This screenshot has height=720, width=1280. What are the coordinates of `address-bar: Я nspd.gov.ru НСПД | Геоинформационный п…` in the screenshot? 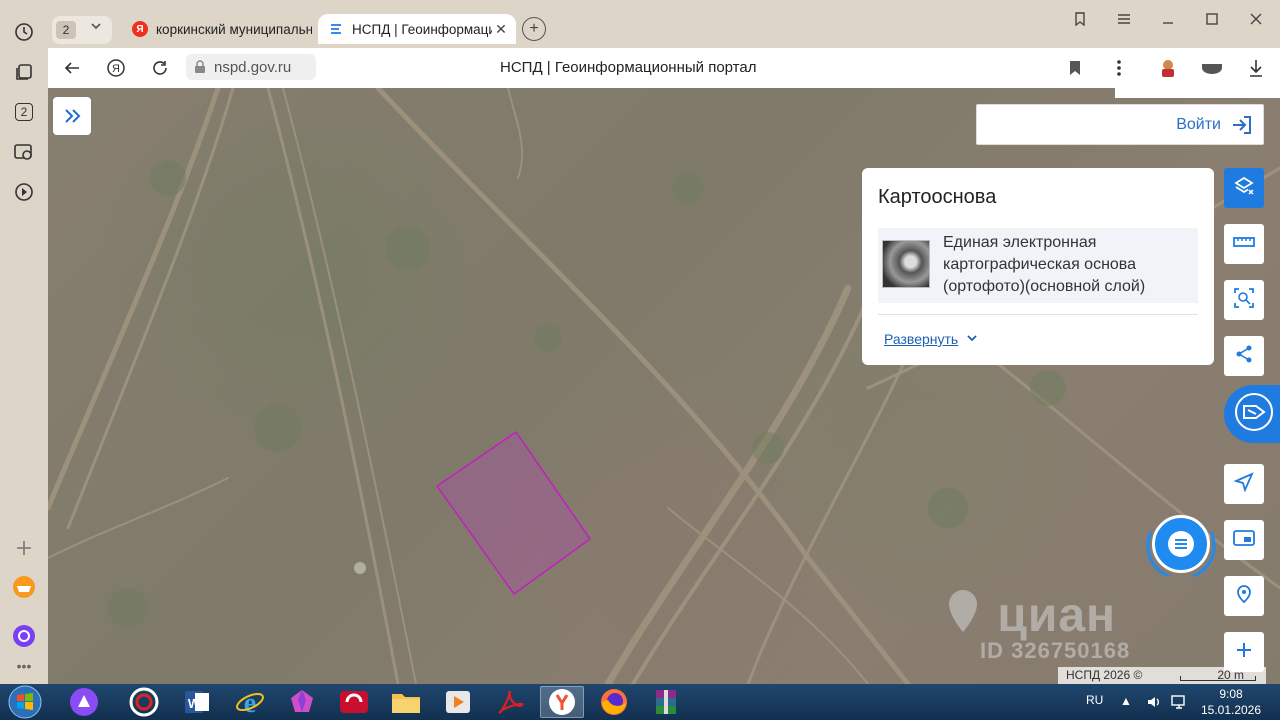 It's located at (664, 68).